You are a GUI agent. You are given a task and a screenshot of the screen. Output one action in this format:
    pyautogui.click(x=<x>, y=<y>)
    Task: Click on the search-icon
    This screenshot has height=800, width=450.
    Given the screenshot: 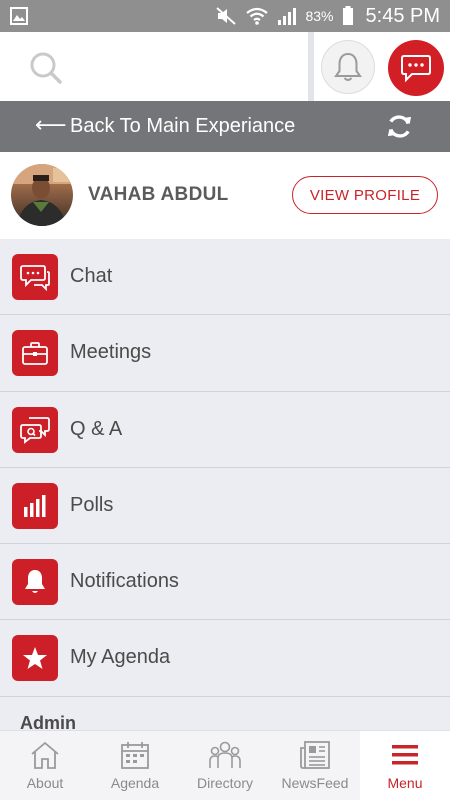 What is the action you would take?
    pyautogui.click(x=46, y=68)
    